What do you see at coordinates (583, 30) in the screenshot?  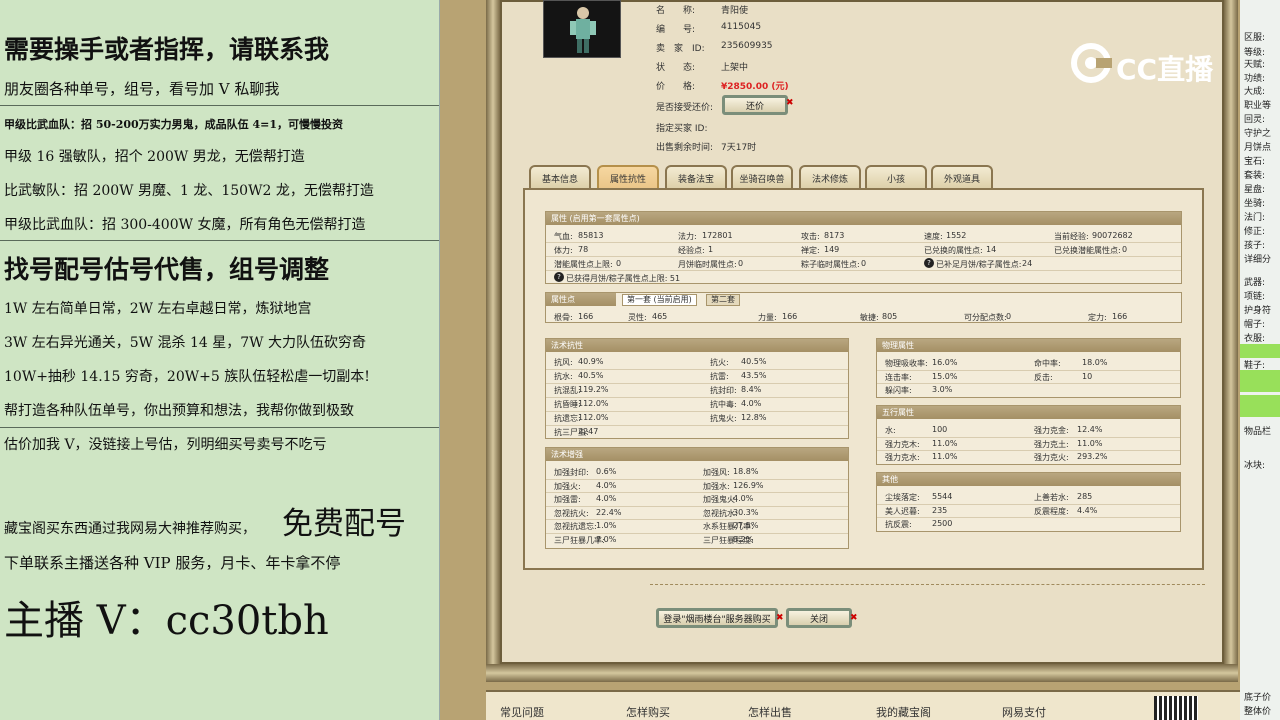 I see `character-figure-icon` at bounding box center [583, 30].